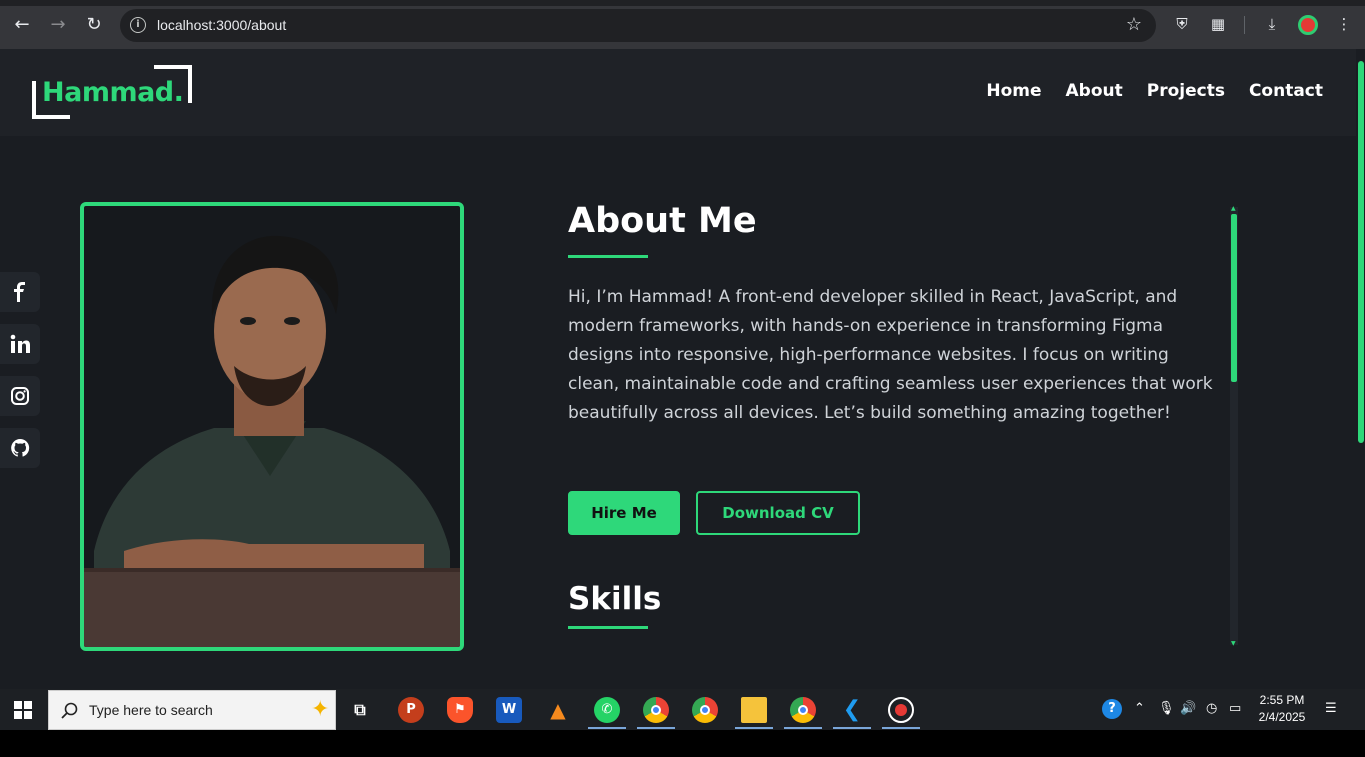 The height and width of the screenshot is (757, 1365). What do you see at coordinates (1188, 708) in the screenshot?
I see `volume-icon: 🔊` at bounding box center [1188, 708].